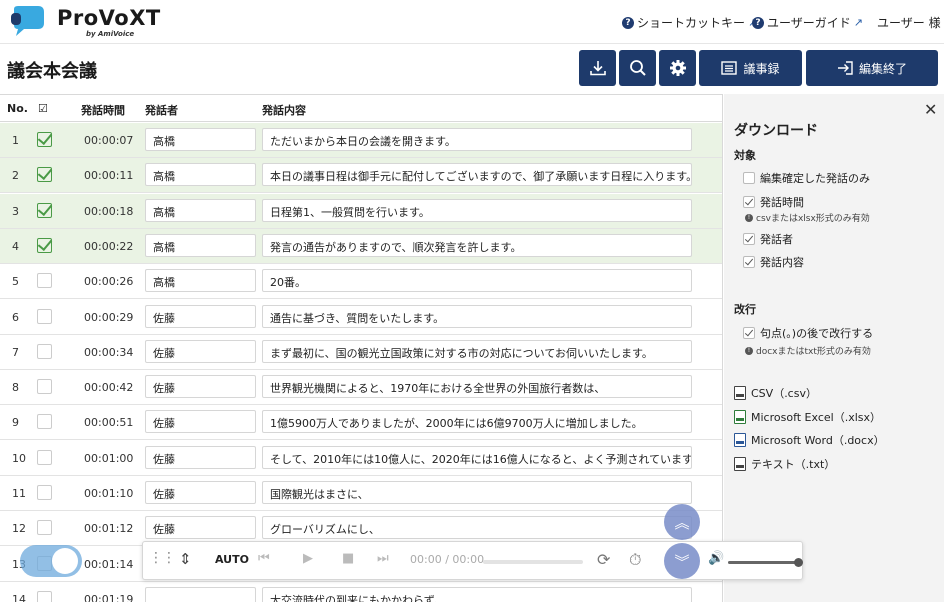 The height and width of the screenshot is (602, 944). Describe the element at coordinates (108, 317) in the screenshot. I see `row-time: 00:00:29` at that location.